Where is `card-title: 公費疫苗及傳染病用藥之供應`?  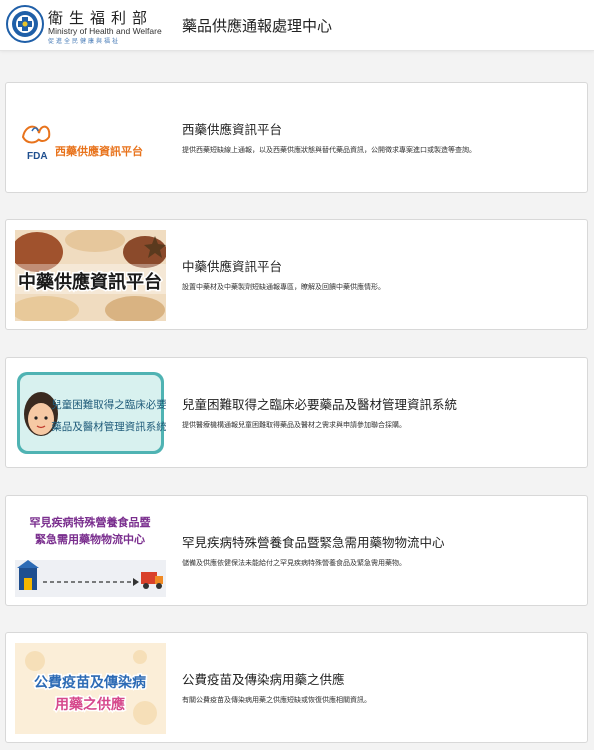
card-title: 公費疫苗及傳染病用藥之供應 is located at coordinates (263, 678).